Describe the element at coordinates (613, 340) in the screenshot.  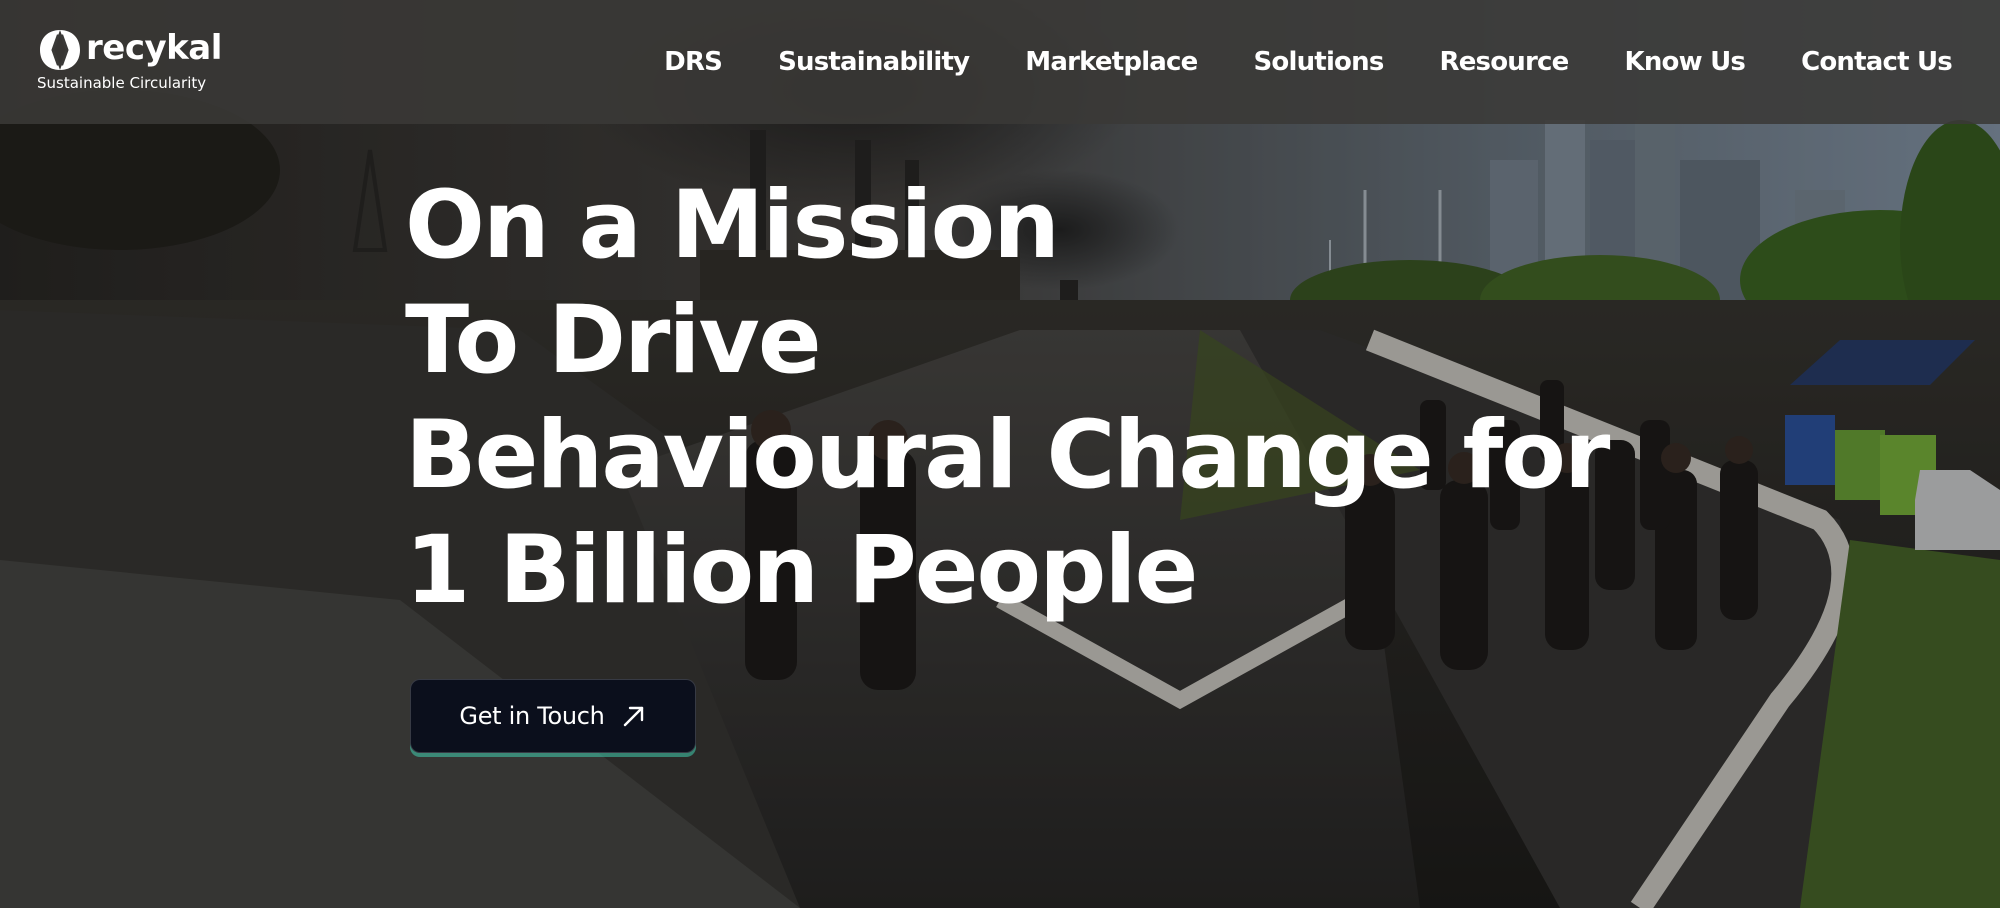
I see `headline-line-2: To Drive` at that location.